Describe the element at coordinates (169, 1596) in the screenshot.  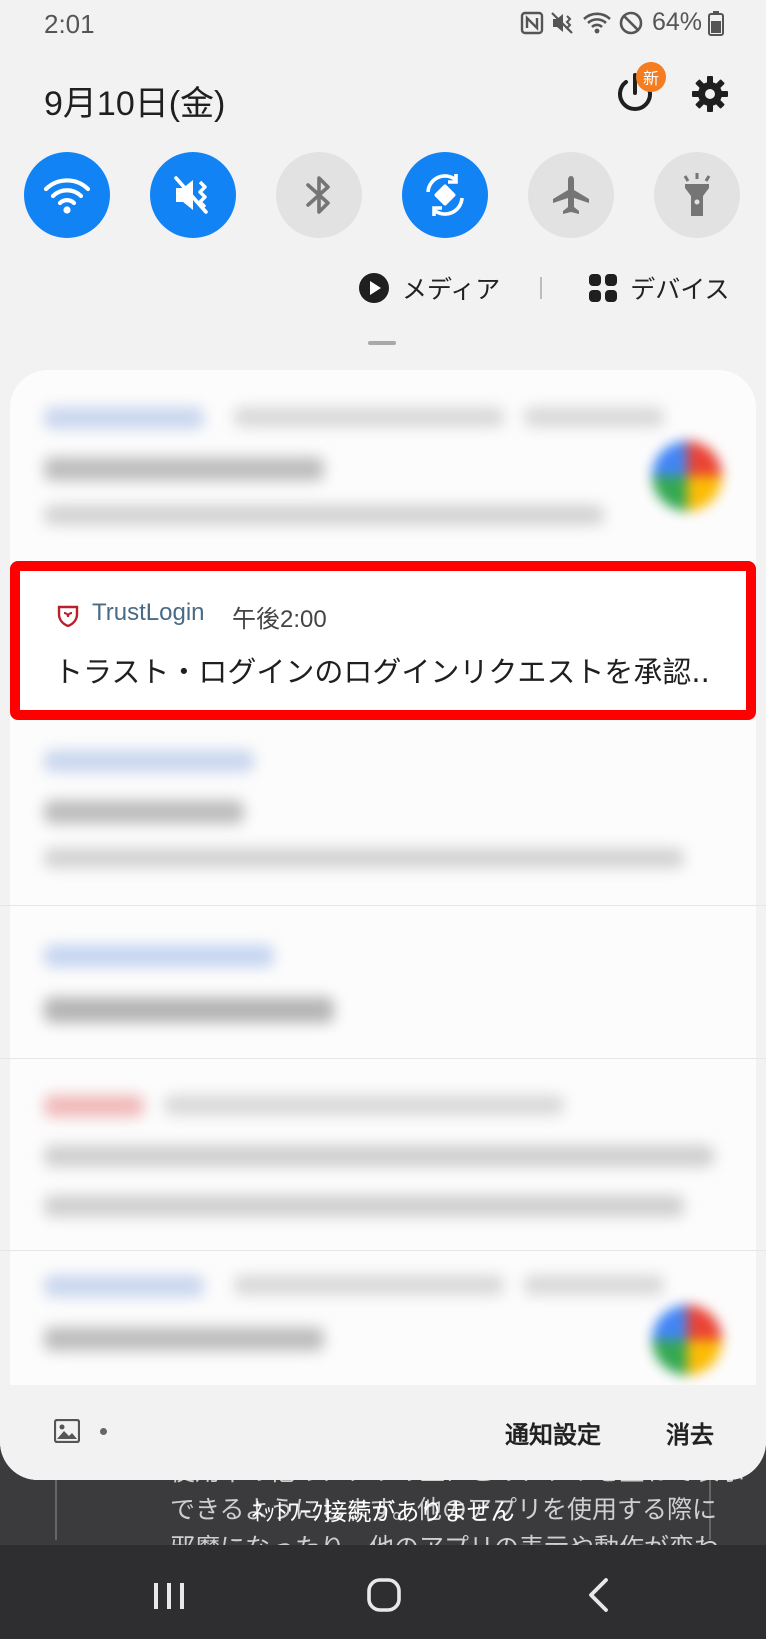
I see `recents-icon` at that location.